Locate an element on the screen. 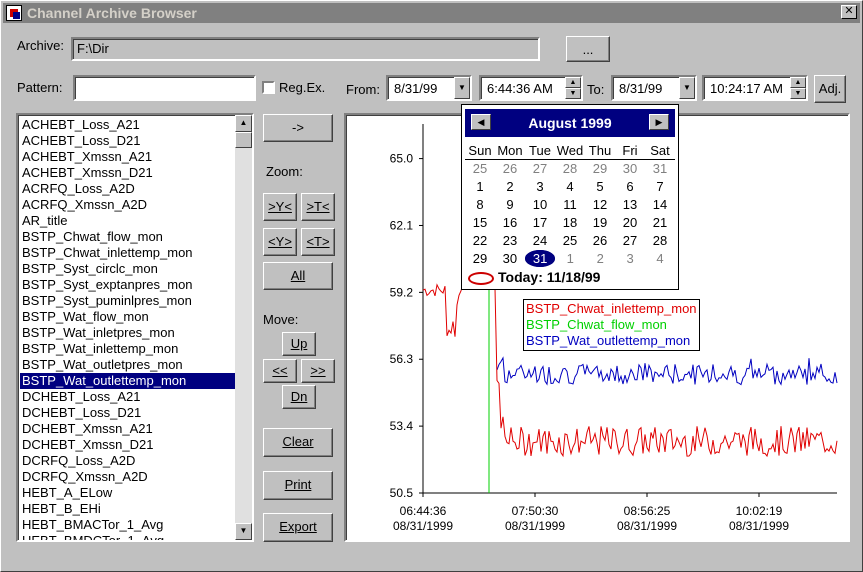 The image size is (863, 572). calendar-day: 20 is located at coordinates (630, 223).